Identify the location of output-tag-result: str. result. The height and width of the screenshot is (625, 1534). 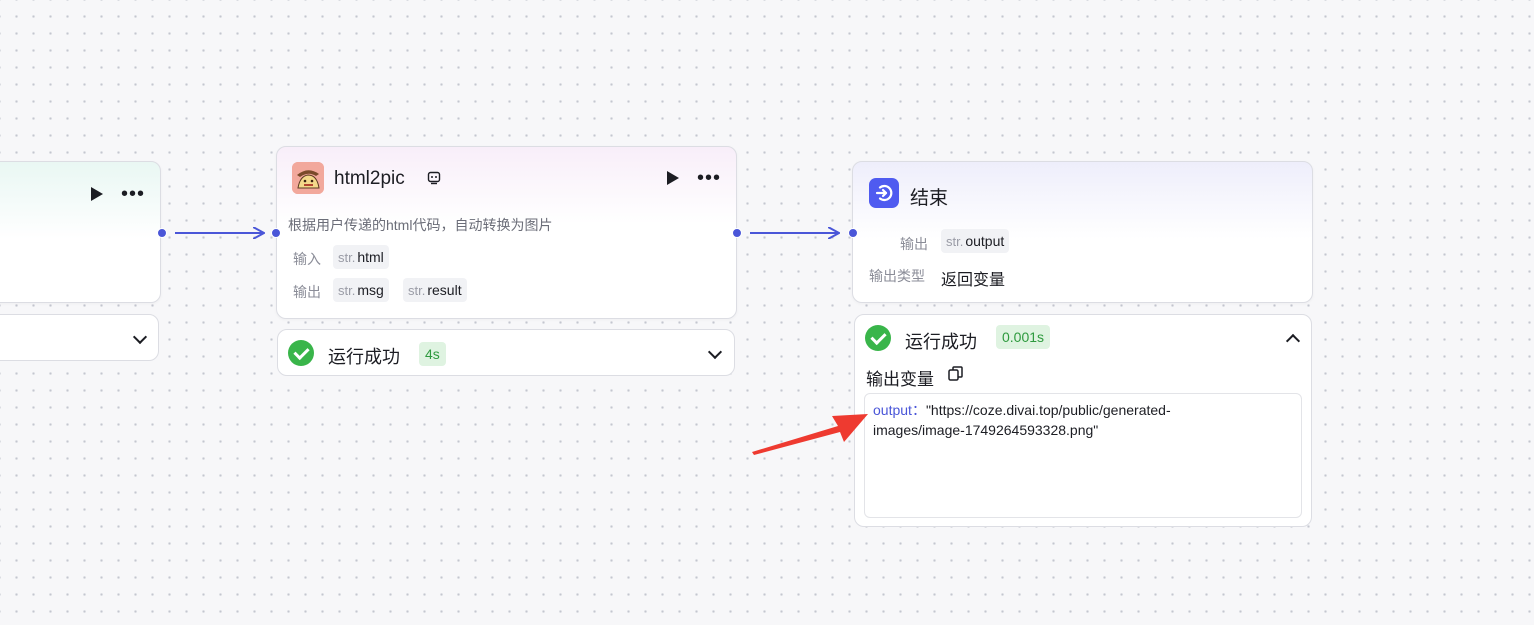
(435, 290).